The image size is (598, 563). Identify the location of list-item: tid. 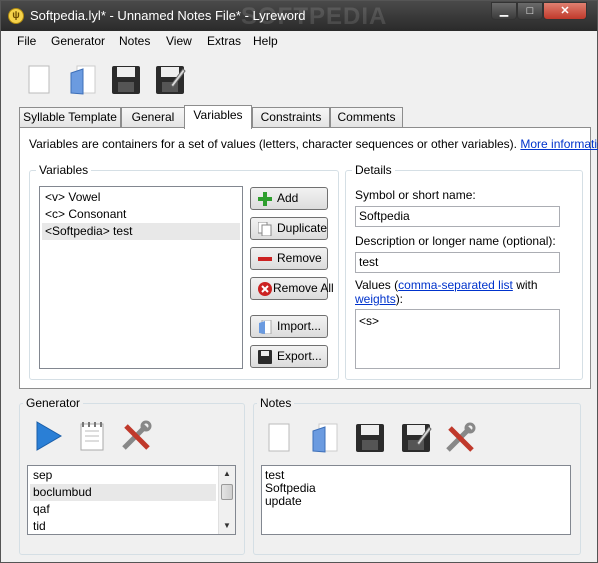
(123, 526).